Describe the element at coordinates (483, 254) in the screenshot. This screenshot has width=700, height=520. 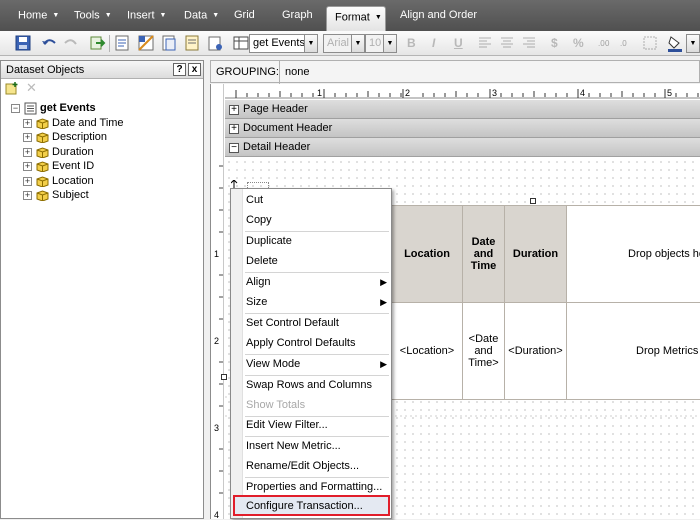
I see `column-header-date-time: Date and Time` at that location.